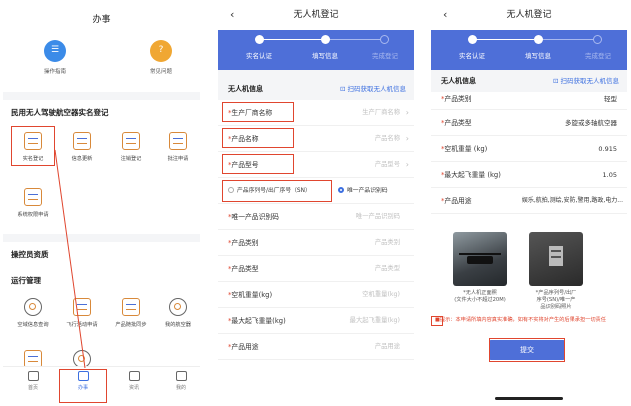 This screenshot has width=631, height=406. What do you see at coordinates (520, 320) in the screenshot?
I see `declaration-notice: ■提示：本申请所填内容真实准确，如有不实将对产生的后果承担一切责任` at bounding box center [520, 320].